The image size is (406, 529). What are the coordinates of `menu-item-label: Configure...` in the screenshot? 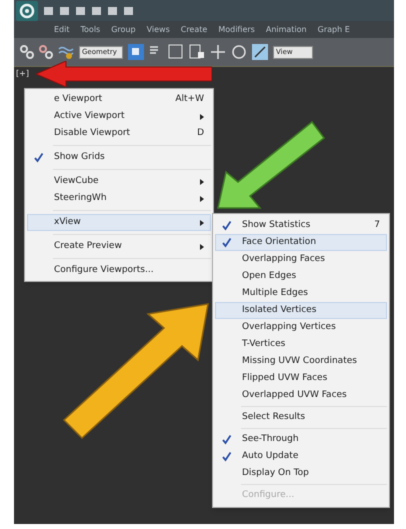 It's located at (268, 495).